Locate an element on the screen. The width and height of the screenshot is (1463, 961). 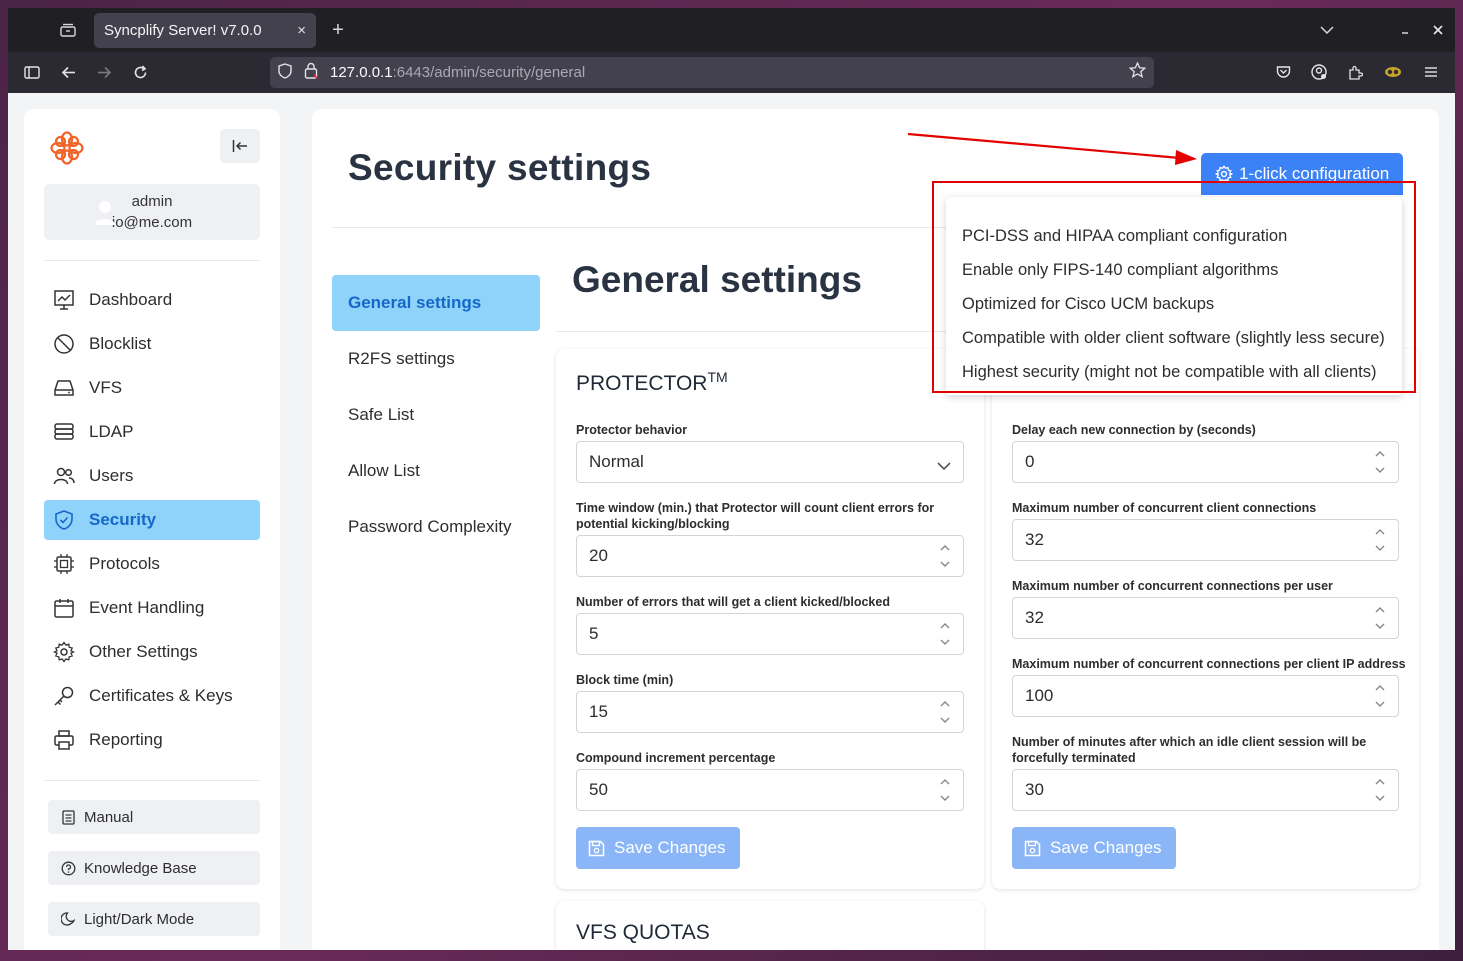
sidebar-item-event-handling: Event Handling is located at coordinates (152, 608).